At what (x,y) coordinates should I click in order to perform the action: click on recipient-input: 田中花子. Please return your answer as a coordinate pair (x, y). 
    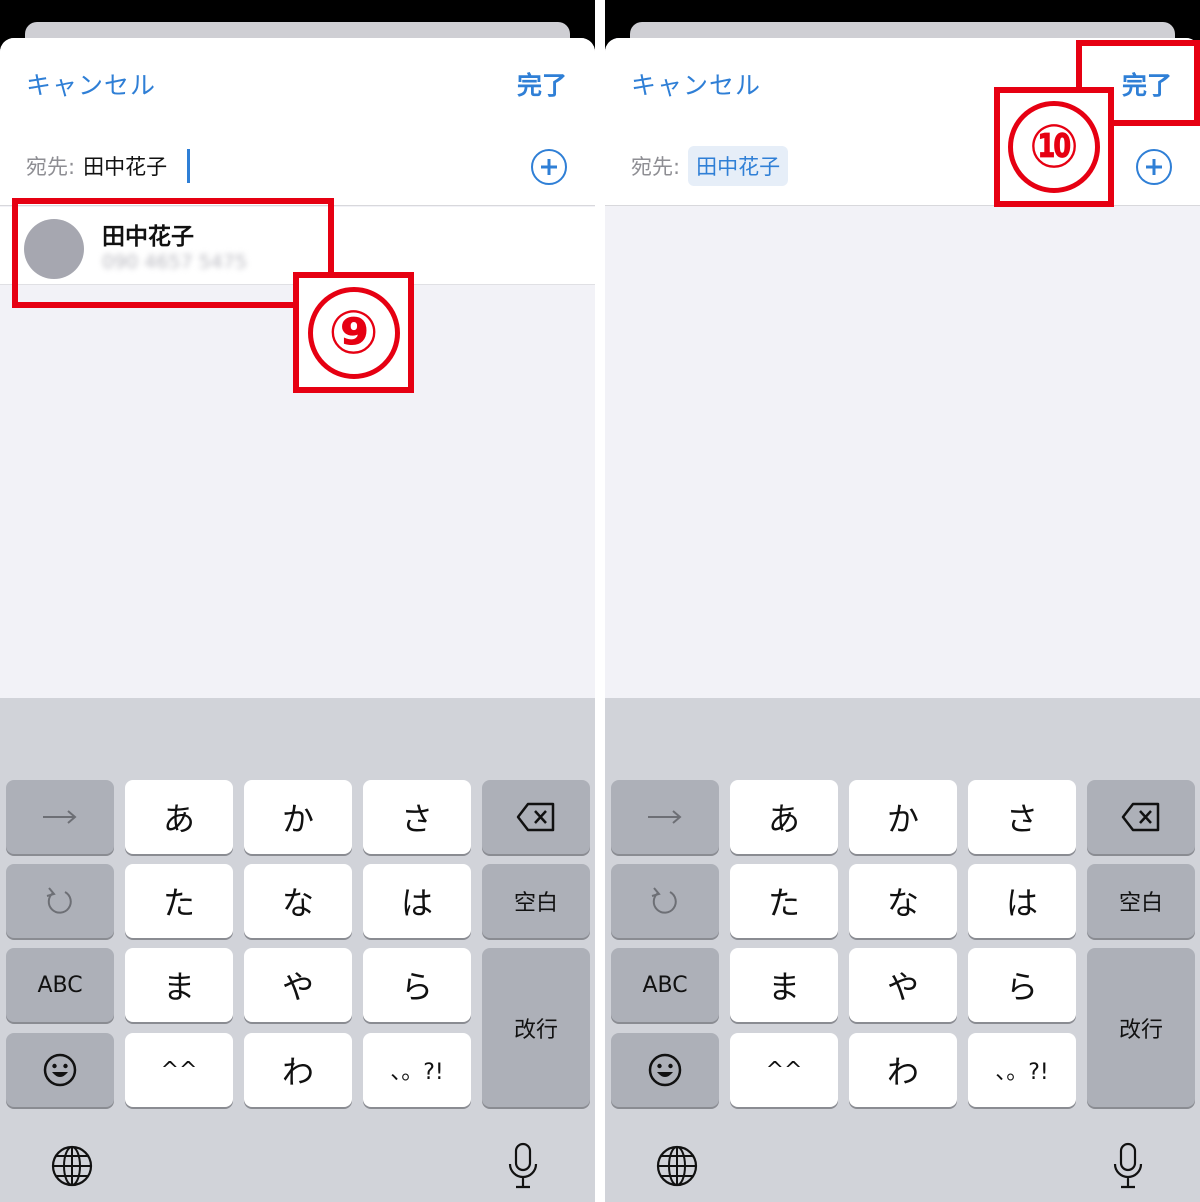
    Looking at the image, I should click on (125, 166).